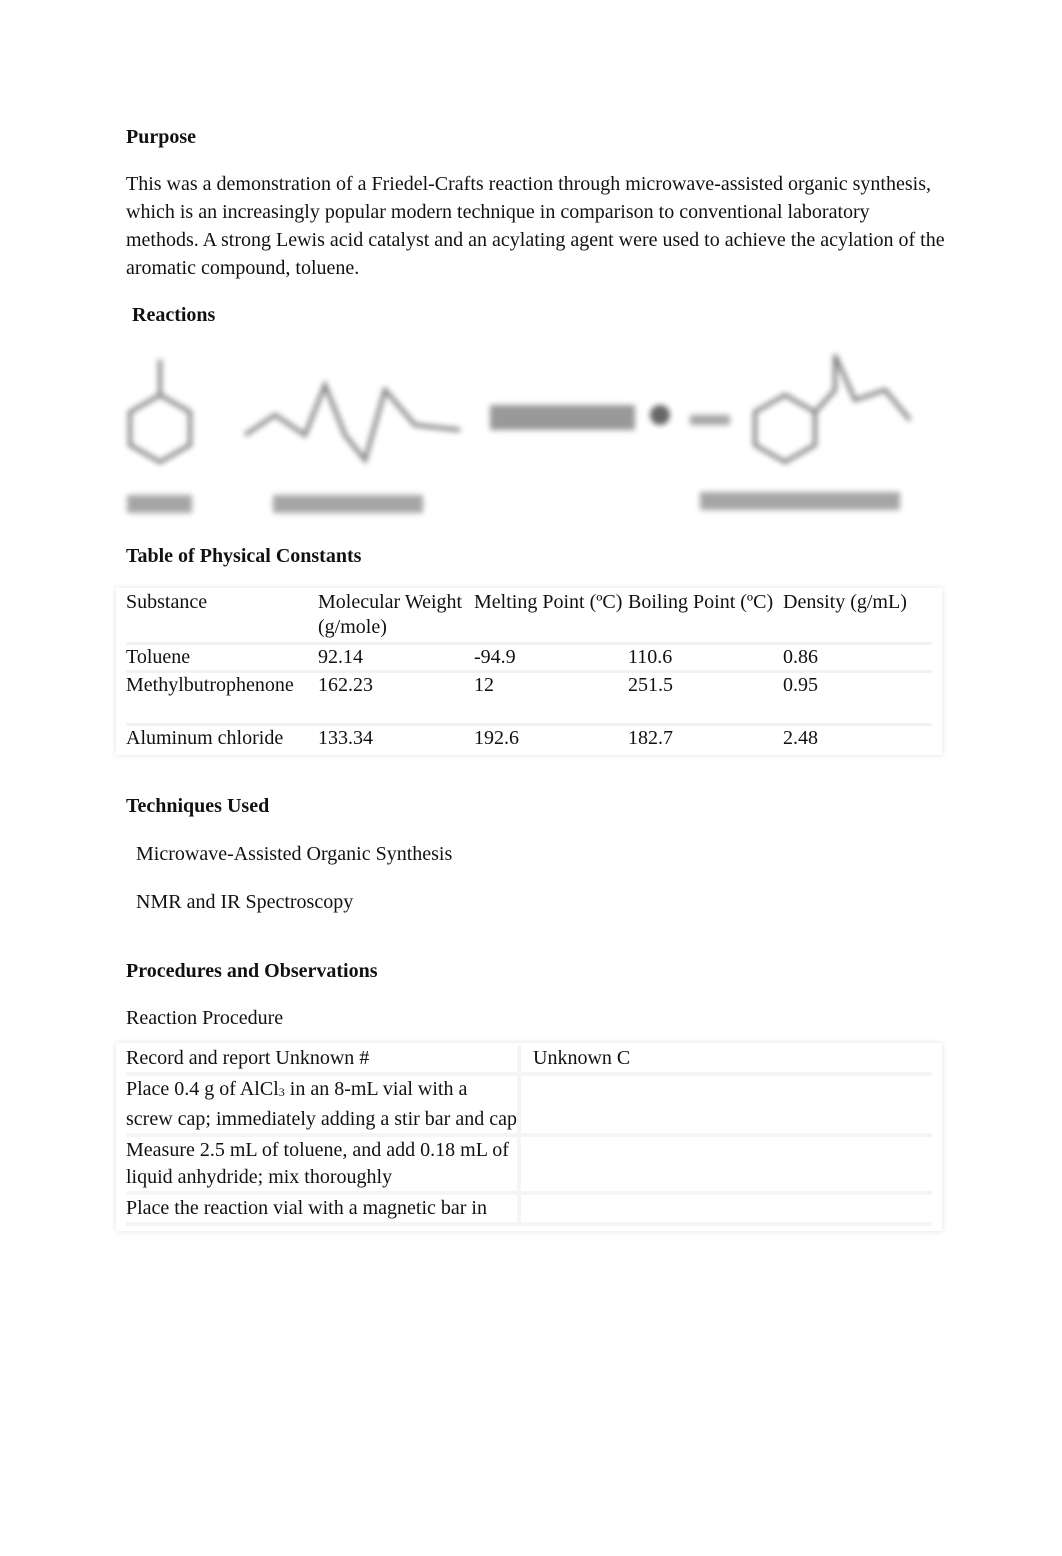 This screenshot has height=1556, width=1062. What do you see at coordinates (161, 137) in the screenshot?
I see `purpose-heading: Purpose` at bounding box center [161, 137].